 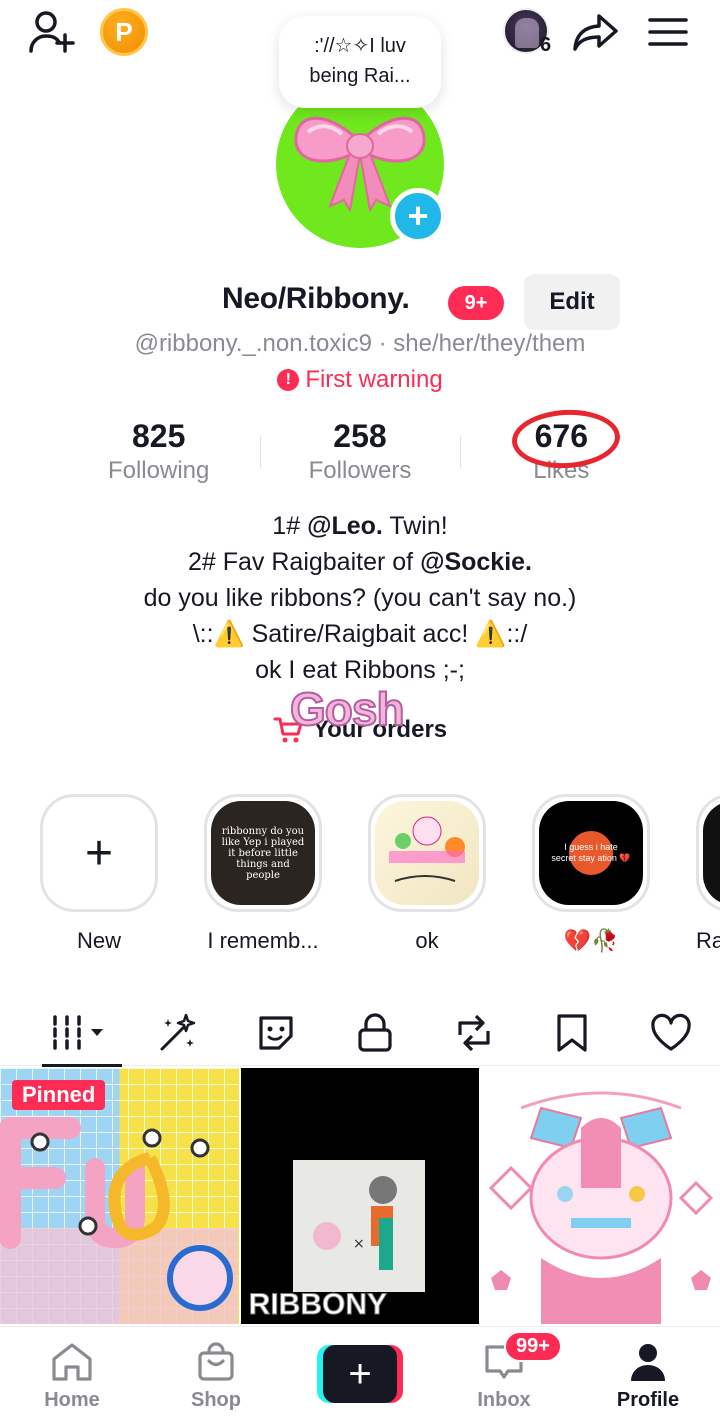 I want to click on nav-home: Home, so click(x=72, y=1375).